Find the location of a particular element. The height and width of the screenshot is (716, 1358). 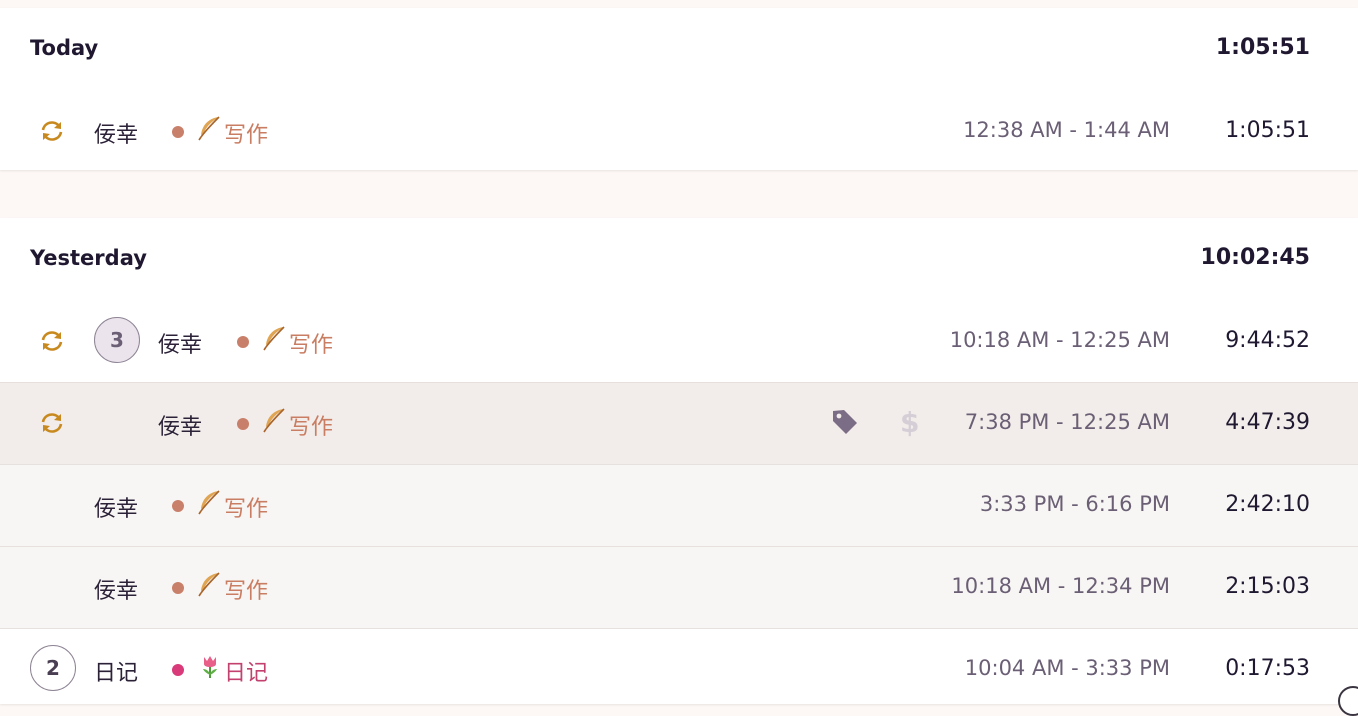

entry-duration: 0:17:53 is located at coordinates (1267, 668).